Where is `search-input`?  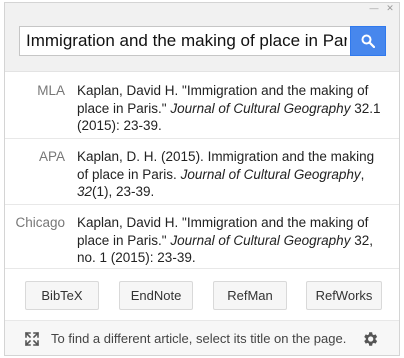 search-input is located at coordinates (186, 41).